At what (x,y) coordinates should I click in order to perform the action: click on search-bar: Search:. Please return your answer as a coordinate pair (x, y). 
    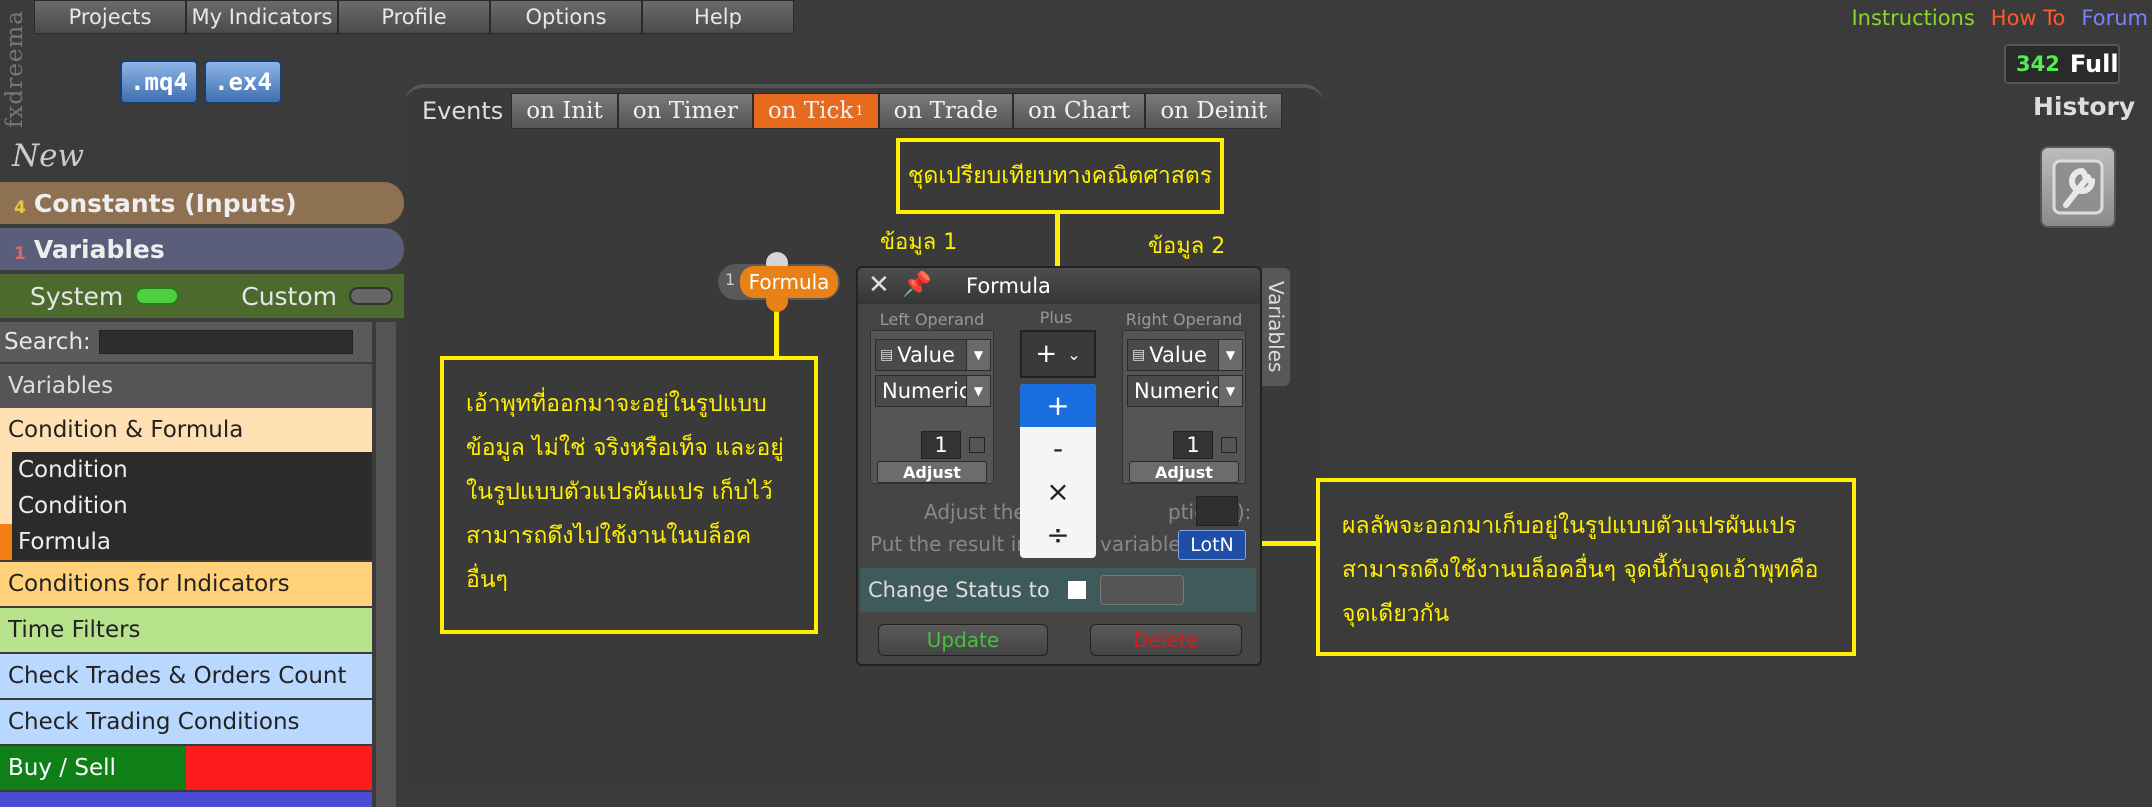
    Looking at the image, I should click on (186, 342).